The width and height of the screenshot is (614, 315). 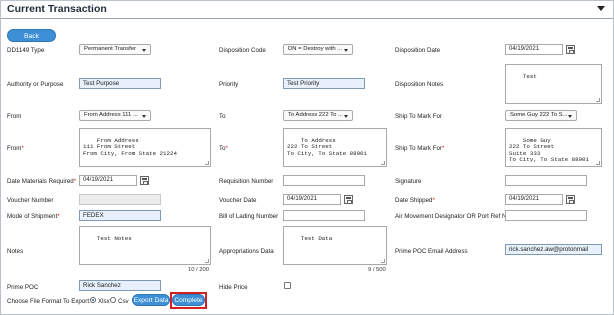 What do you see at coordinates (26, 50) in the screenshot?
I see `dd1149-type-label: DD1149 Type` at bounding box center [26, 50].